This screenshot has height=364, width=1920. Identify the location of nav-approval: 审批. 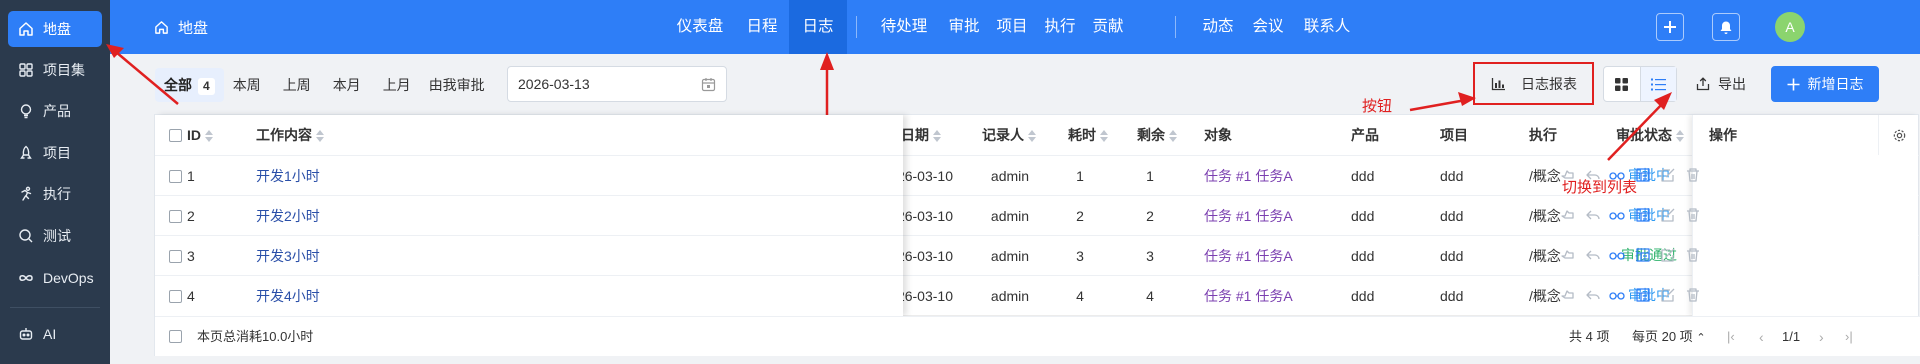
(964, 27).